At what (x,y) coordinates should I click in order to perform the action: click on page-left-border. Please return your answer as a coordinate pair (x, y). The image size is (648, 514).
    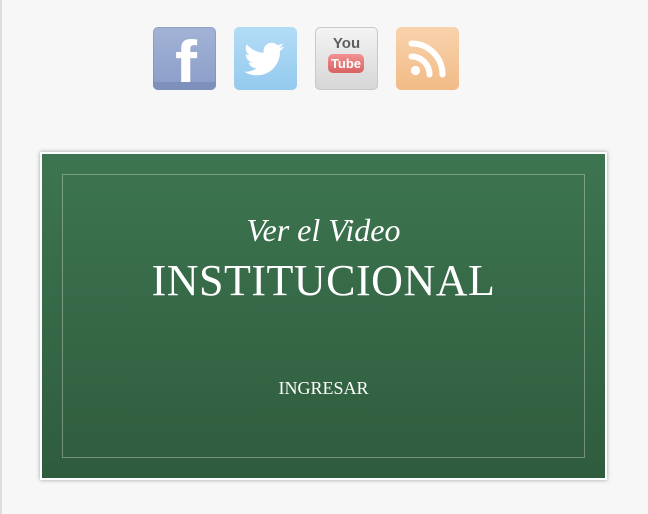
    Looking at the image, I should click on (1, 257).